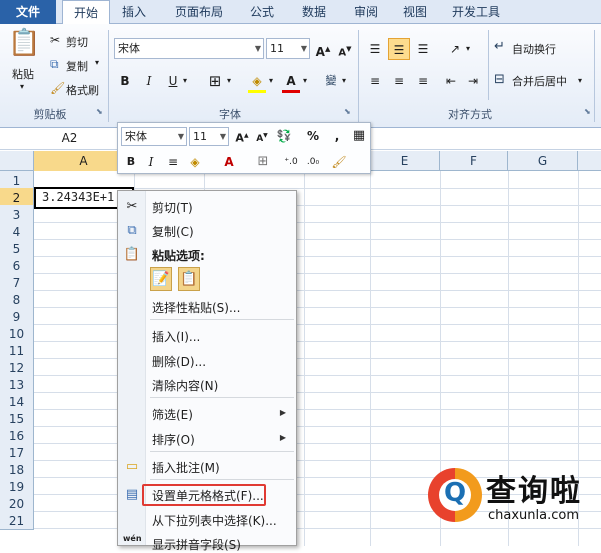 The height and width of the screenshot is (553, 601). What do you see at coordinates (189, 279) in the screenshot?
I see `paste-values-icon: 📋` at bounding box center [189, 279].